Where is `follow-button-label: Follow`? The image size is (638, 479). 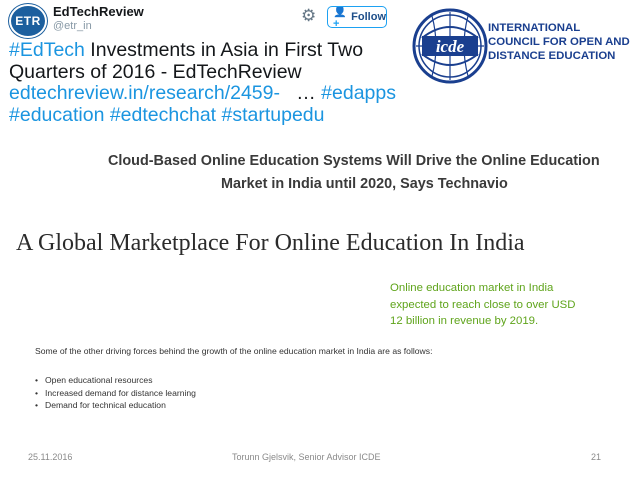
follow-button-label: Follow is located at coordinates (368, 17).